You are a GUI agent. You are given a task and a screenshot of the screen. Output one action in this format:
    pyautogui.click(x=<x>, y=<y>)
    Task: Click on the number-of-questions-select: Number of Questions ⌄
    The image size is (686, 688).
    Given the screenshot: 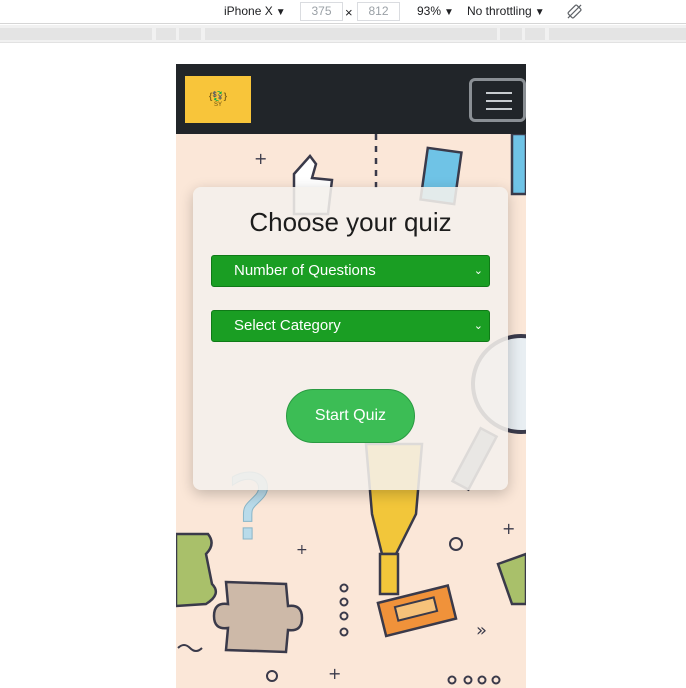 What is the action you would take?
    pyautogui.click(x=350, y=271)
    